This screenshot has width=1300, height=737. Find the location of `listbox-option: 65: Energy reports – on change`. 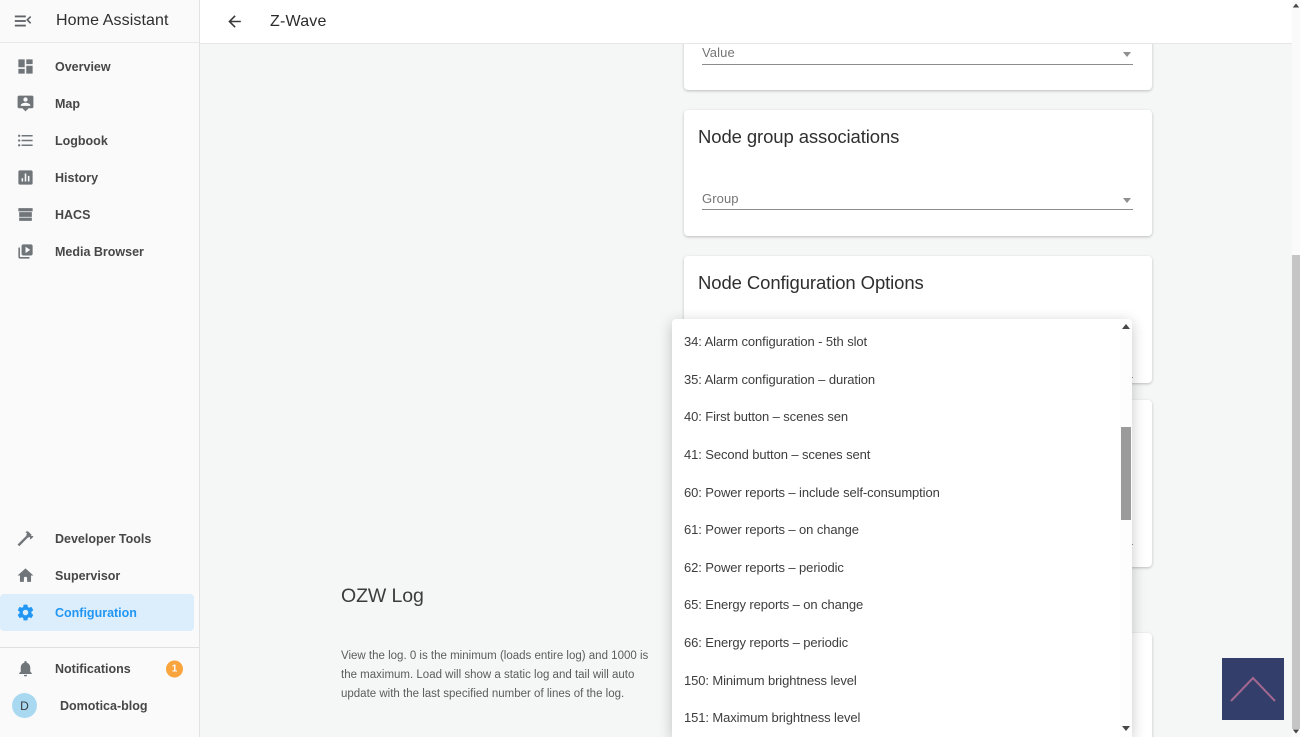

listbox-option: 65: Energy reports – on change is located at coordinates (902, 605).